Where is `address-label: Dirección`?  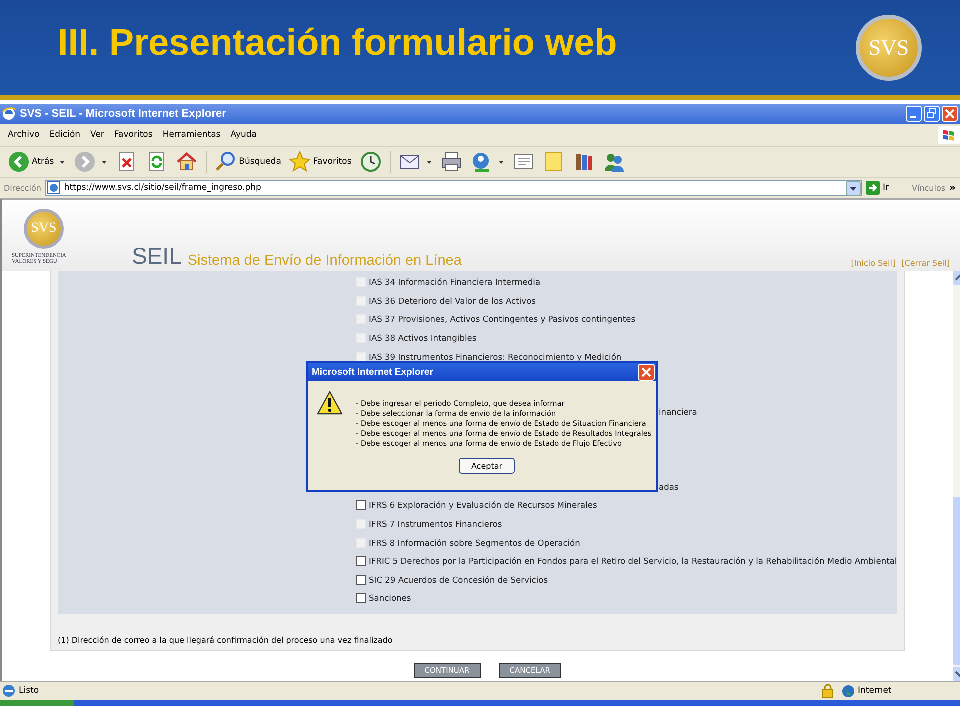 address-label: Dirección is located at coordinates (23, 188).